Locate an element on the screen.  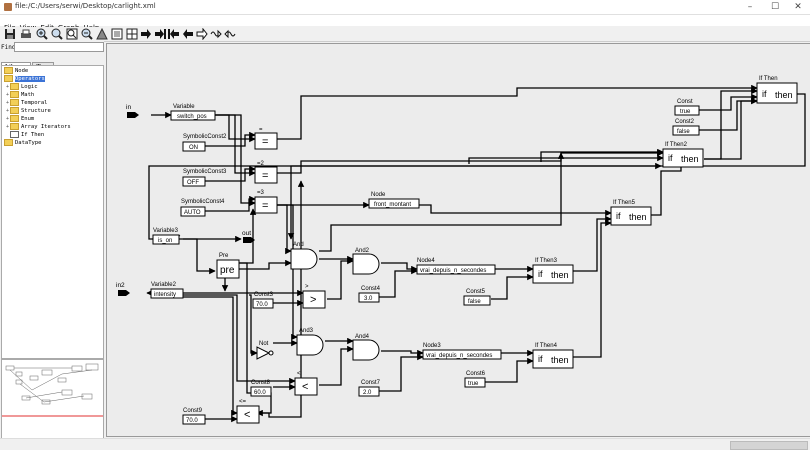
and-gate-4: And4 is located at coordinates (366, 347).